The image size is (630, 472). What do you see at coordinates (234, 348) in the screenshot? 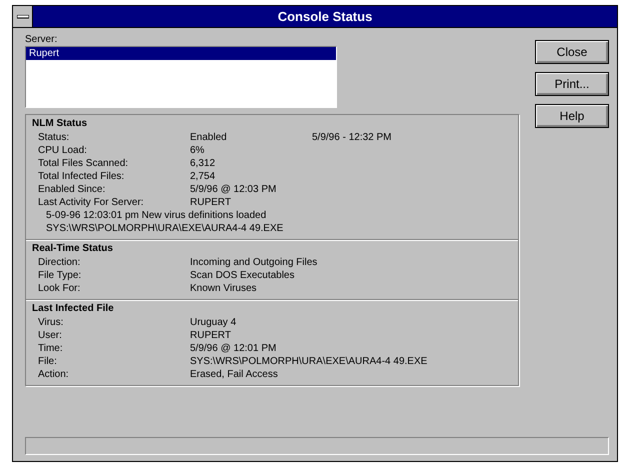
I see `field-value: 5/9/96 @ 12:01 PM` at bounding box center [234, 348].